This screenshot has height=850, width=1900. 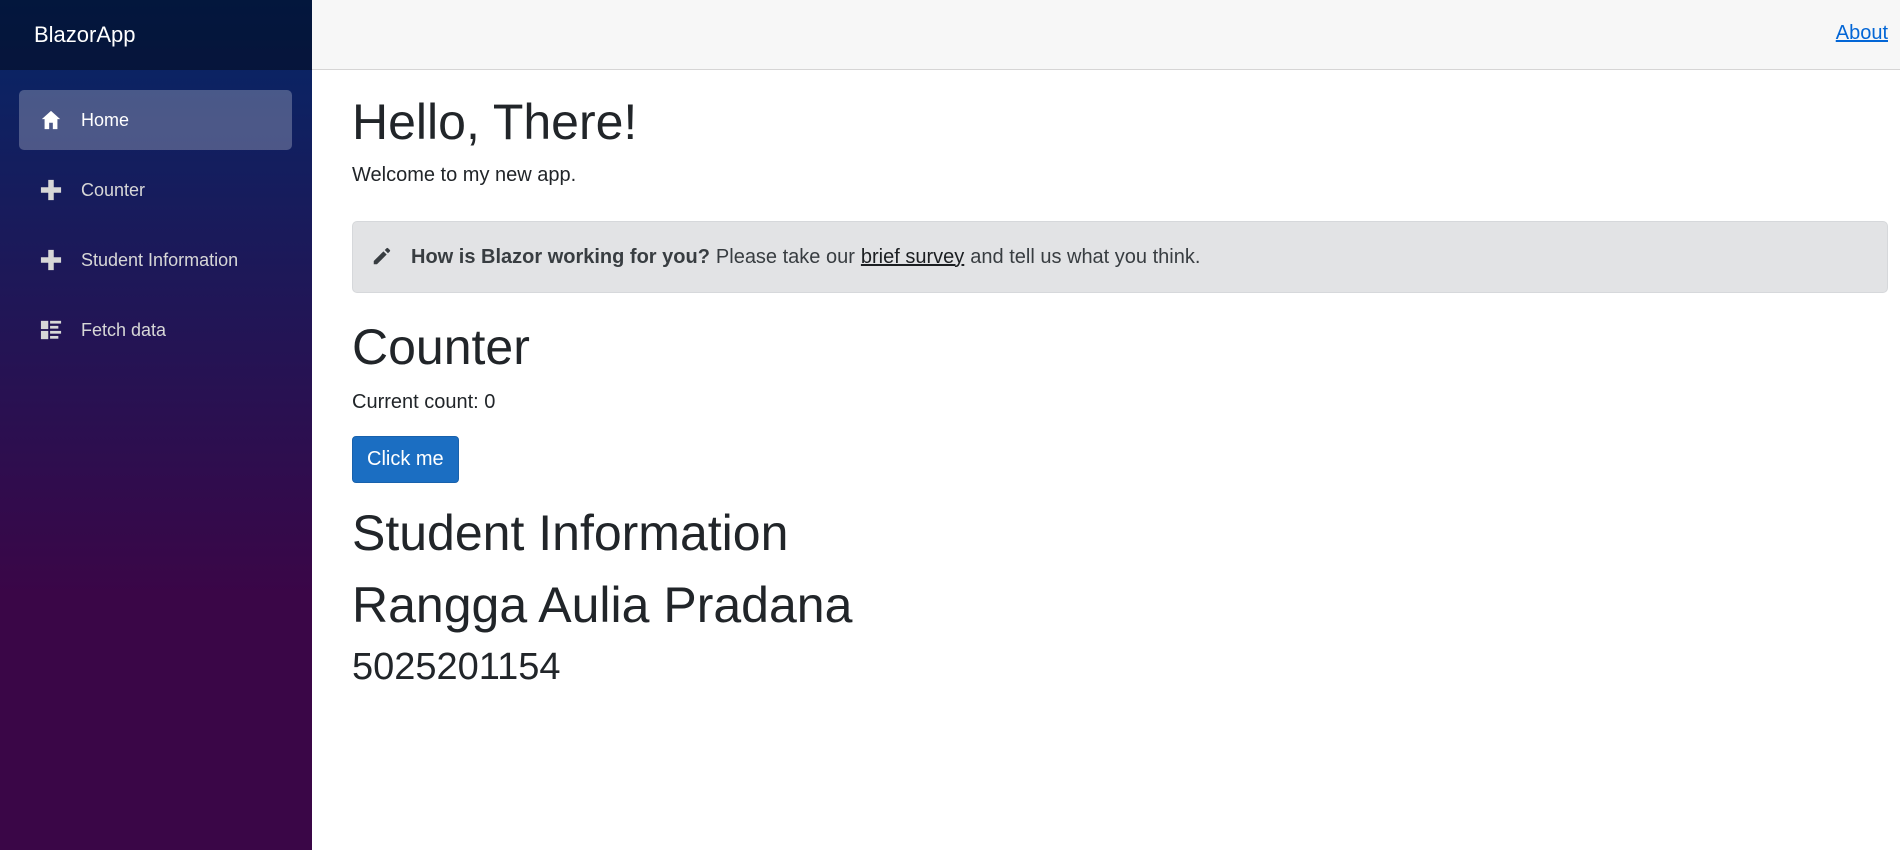 What do you see at coordinates (602, 605) in the screenshot?
I see `student-name: Rangga Aulia Pradana` at bounding box center [602, 605].